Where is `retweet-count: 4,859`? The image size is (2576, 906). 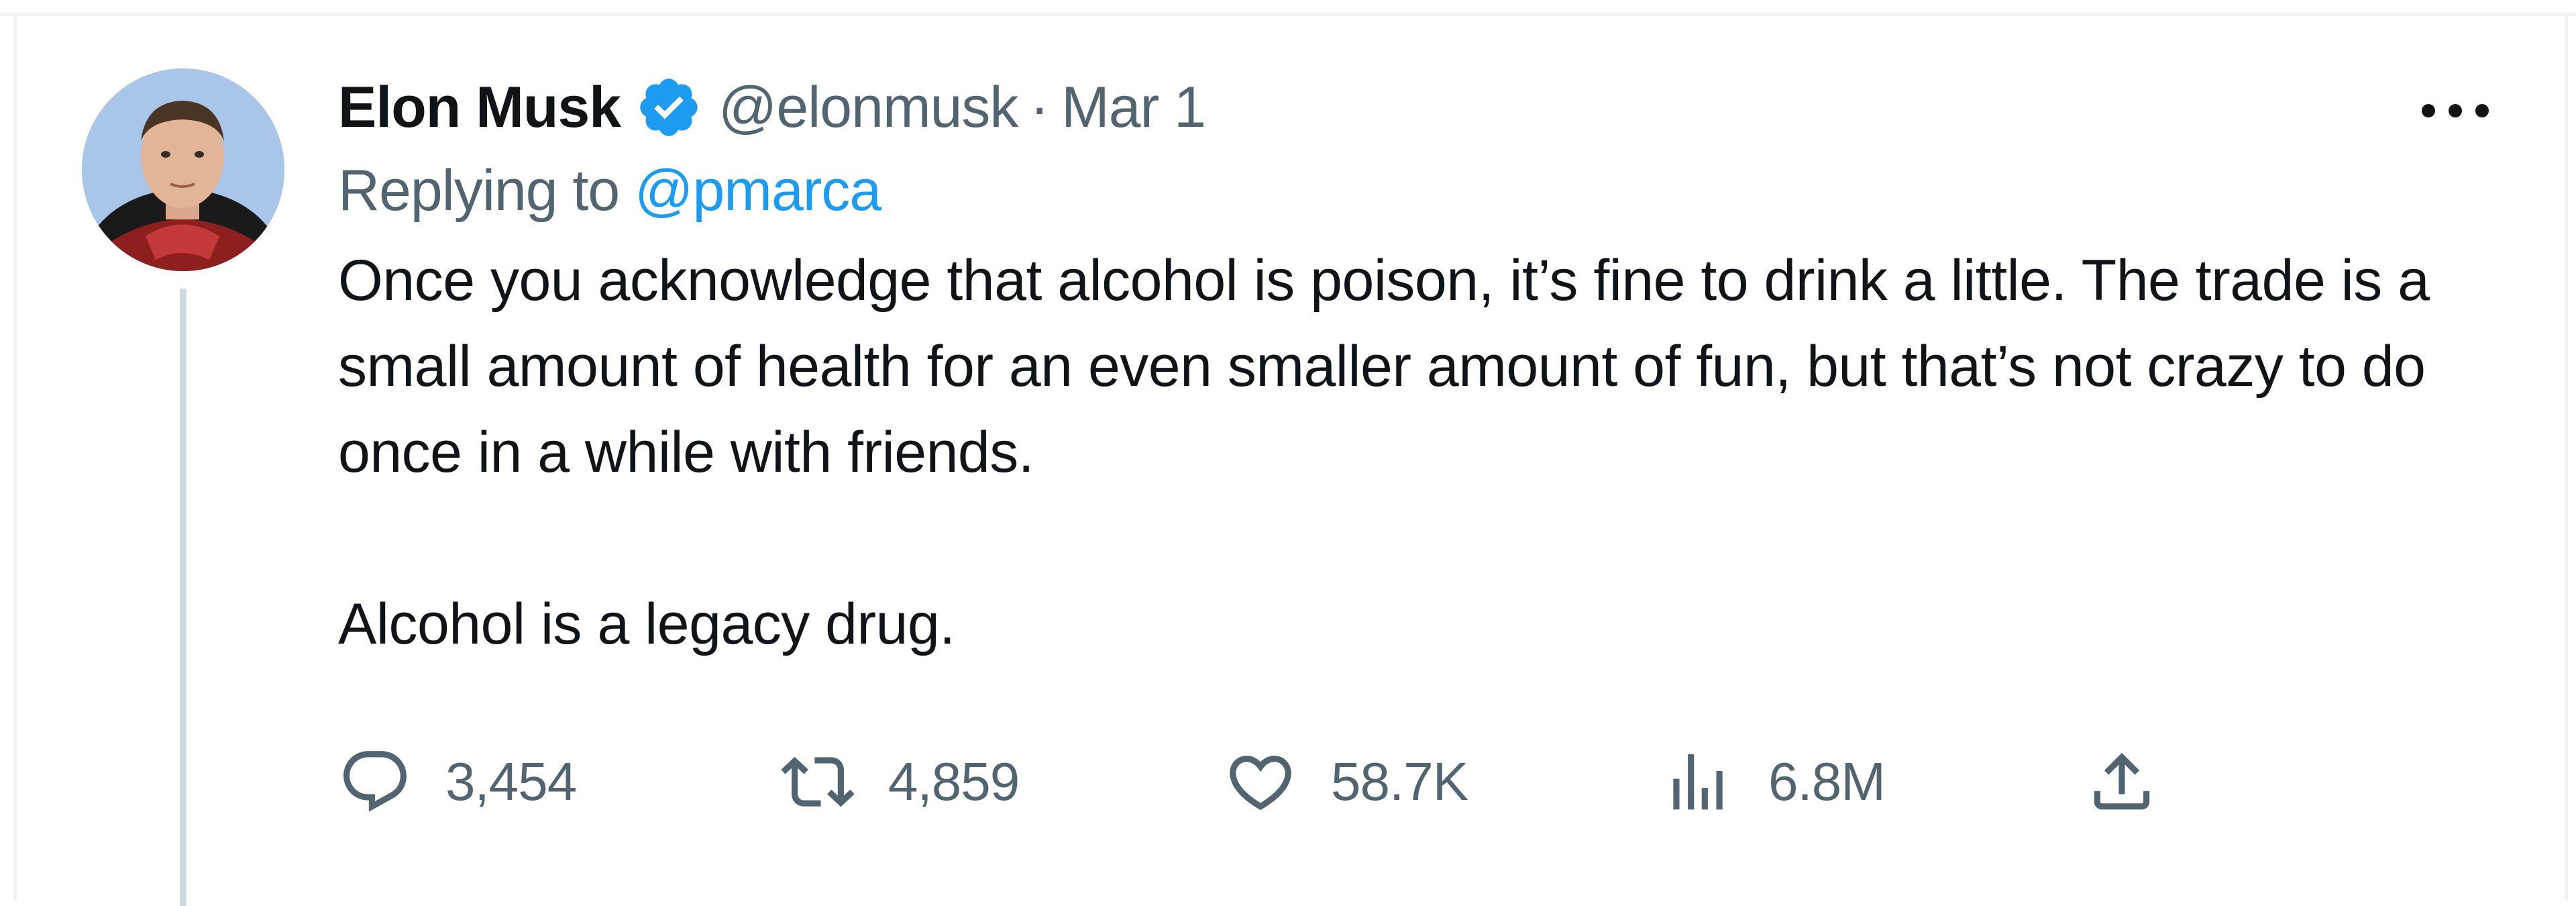 retweet-count: 4,859 is located at coordinates (954, 781).